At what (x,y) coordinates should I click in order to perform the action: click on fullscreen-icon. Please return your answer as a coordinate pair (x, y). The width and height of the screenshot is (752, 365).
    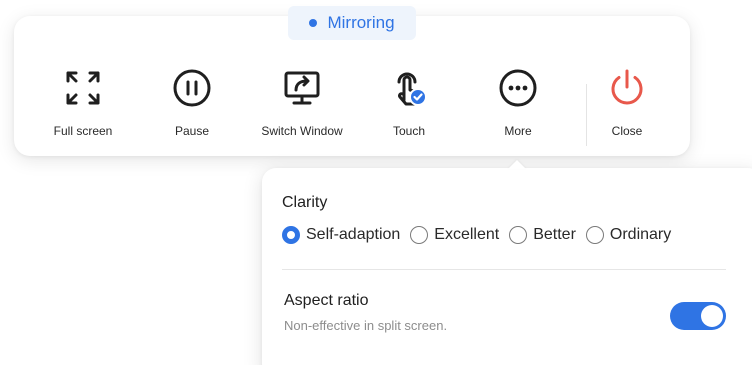
    Looking at the image, I should click on (83, 88).